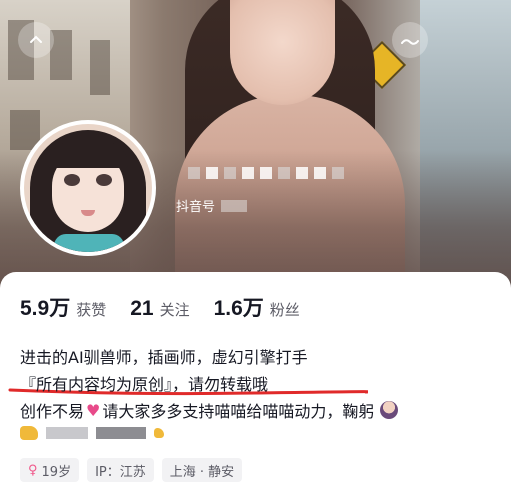 The width and height of the screenshot is (511, 500). What do you see at coordinates (144, 384) in the screenshot?
I see `bio-line-2: 『所有内容均为原创』，请勿转载哦` at bounding box center [144, 384].